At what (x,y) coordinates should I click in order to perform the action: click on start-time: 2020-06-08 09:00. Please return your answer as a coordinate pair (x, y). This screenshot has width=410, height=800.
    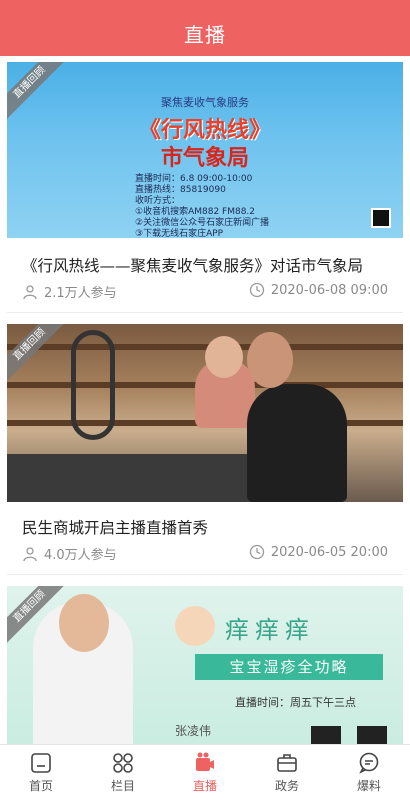
    Looking at the image, I should click on (318, 290).